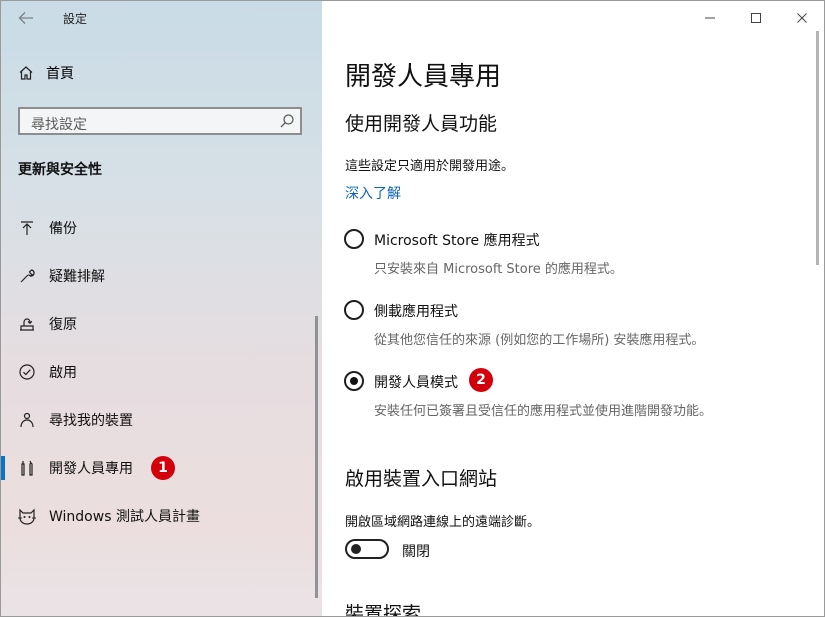 This screenshot has width=825, height=617. Describe the element at coordinates (27, 468) in the screenshot. I see `developer-tools-icon` at that location.